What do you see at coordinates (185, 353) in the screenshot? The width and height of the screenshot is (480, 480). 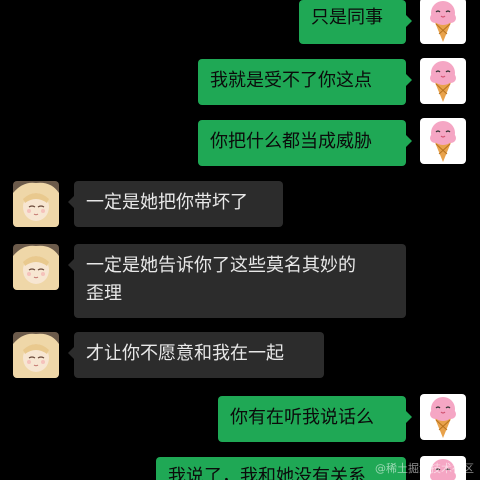 I see `message-text: 才让你不愿意和我在一起` at bounding box center [185, 353].